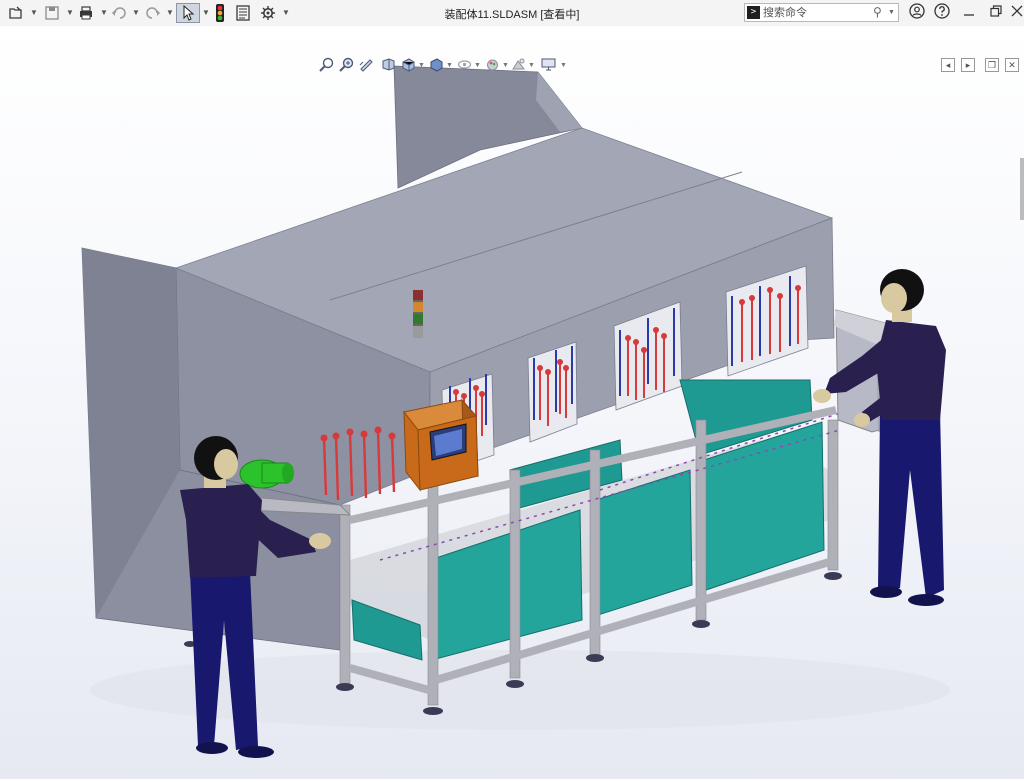 Image resolution: width=1024 pixels, height=782 pixels. What do you see at coordinates (464, 64) in the screenshot?
I see `hide-show-items-icon` at bounding box center [464, 64].